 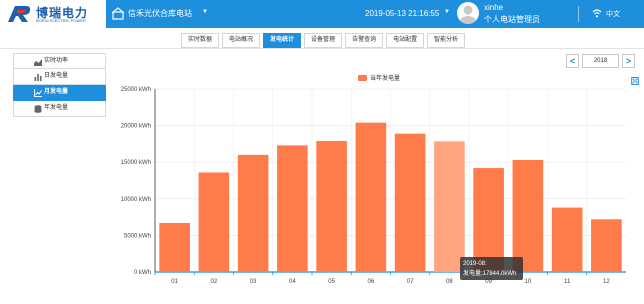 What do you see at coordinates (241, 40) in the screenshot?
I see `tab-station-overview: 电站概况` at bounding box center [241, 40].